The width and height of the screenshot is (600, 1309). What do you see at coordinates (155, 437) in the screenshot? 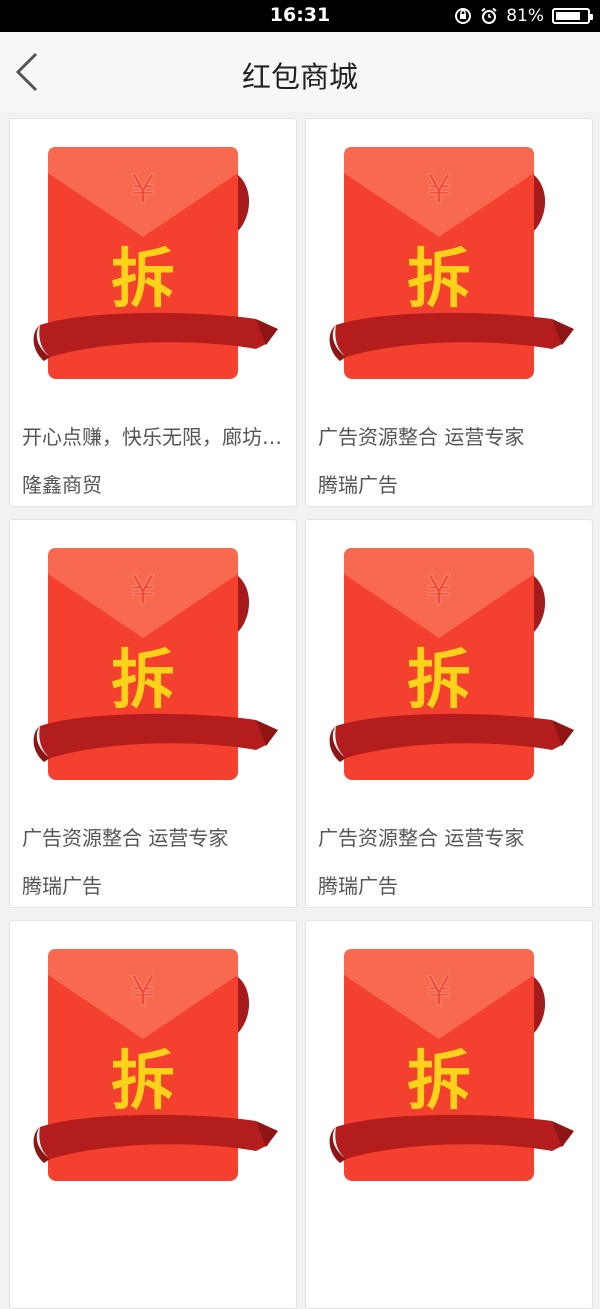
I see `product-title: 开心点赚，快乐无限，廊坊隆鑫商贸` at bounding box center [155, 437].